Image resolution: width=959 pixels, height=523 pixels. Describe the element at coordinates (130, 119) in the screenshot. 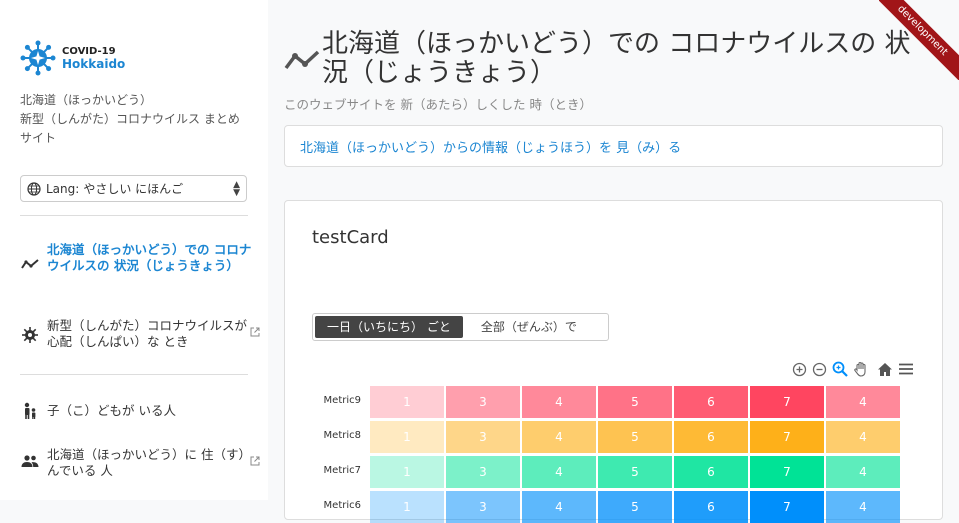

I see `site-description-line: 新型（しんがた）コロナウイルス まとめ` at that location.